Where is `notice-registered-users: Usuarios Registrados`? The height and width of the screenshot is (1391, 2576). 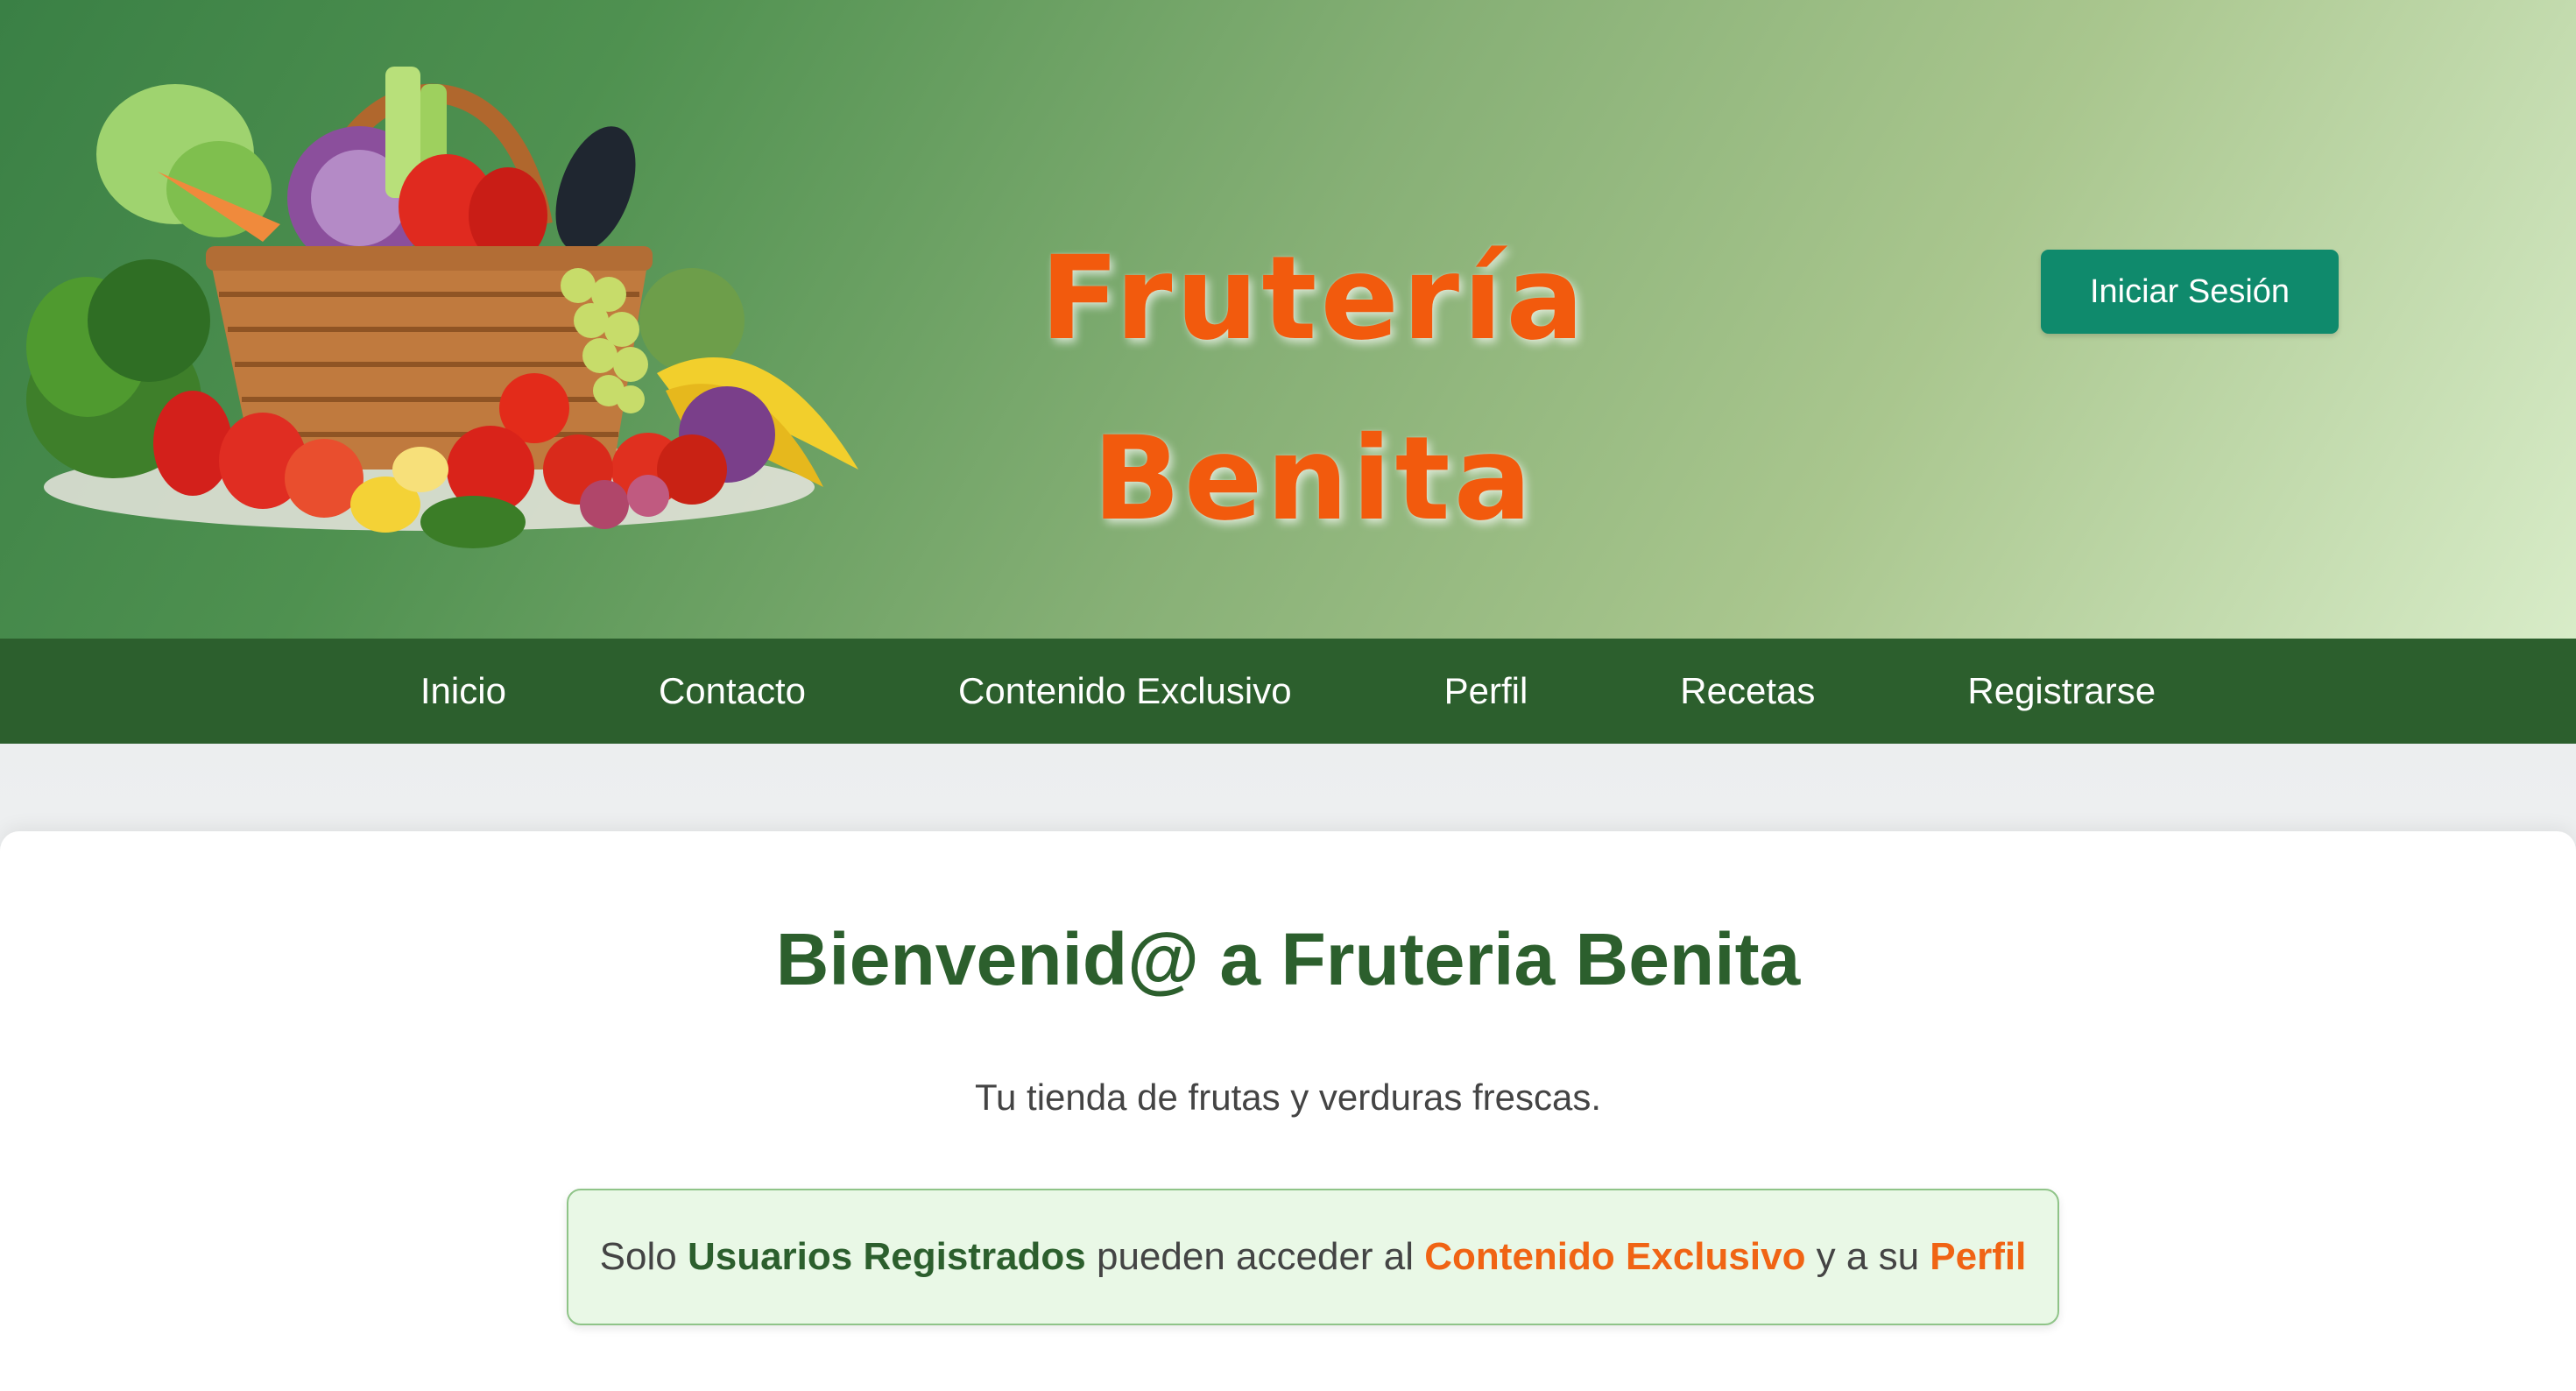
notice-registered-users: Usuarios Registrados is located at coordinates (887, 1256).